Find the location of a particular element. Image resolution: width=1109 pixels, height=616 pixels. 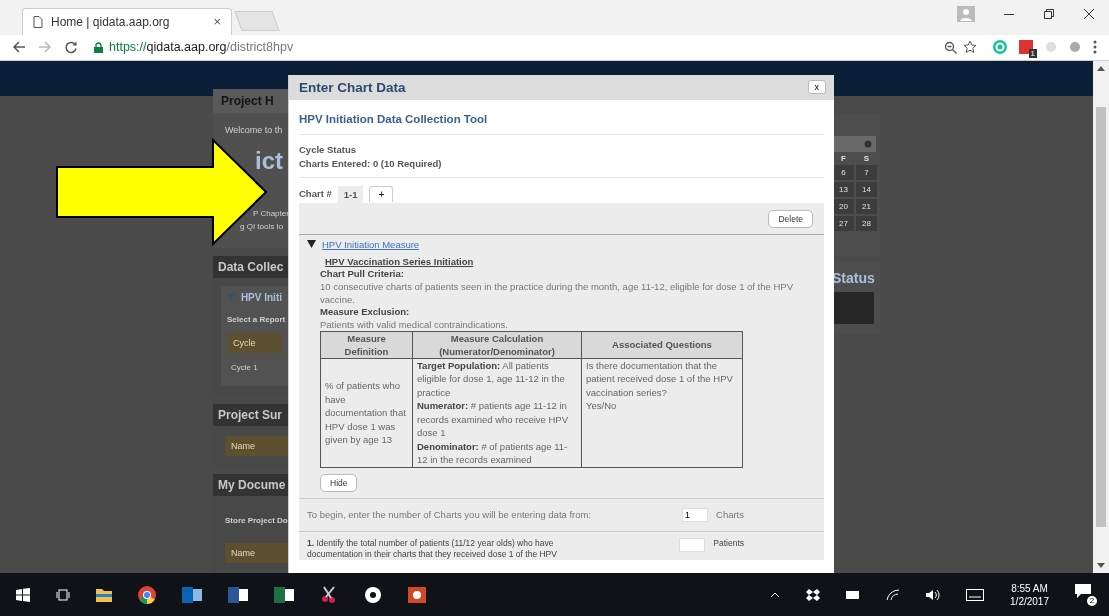

section-heading: Project Sur is located at coordinates (250, 414).